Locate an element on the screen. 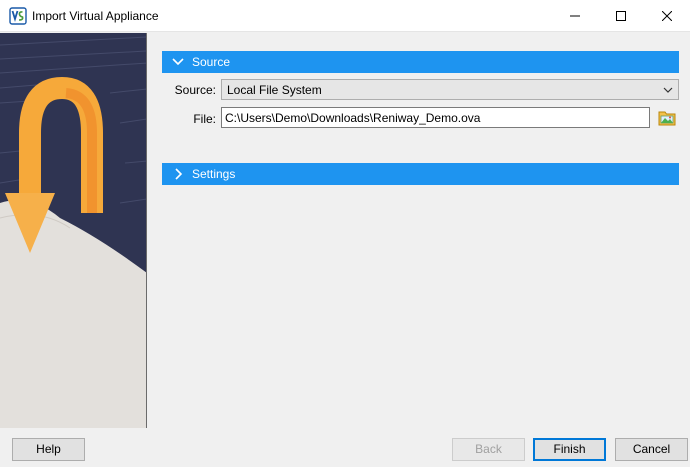 The width and height of the screenshot is (690, 467). minimize-button is located at coordinates (575, 16).